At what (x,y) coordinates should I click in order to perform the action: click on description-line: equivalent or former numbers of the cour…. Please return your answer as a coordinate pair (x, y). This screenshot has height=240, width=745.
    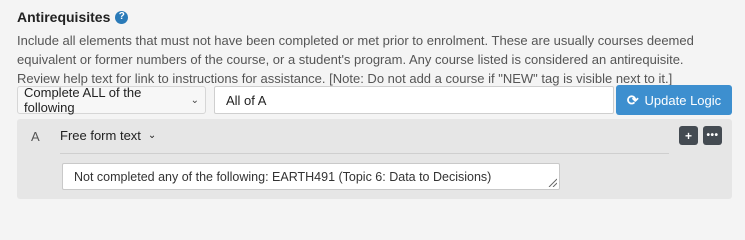
    Looking at the image, I should click on (350, 59).